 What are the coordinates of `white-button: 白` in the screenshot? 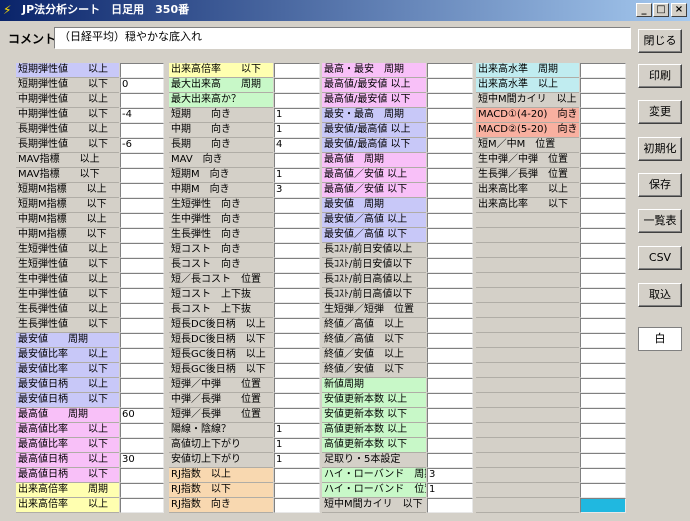 It's located at (660, 339).